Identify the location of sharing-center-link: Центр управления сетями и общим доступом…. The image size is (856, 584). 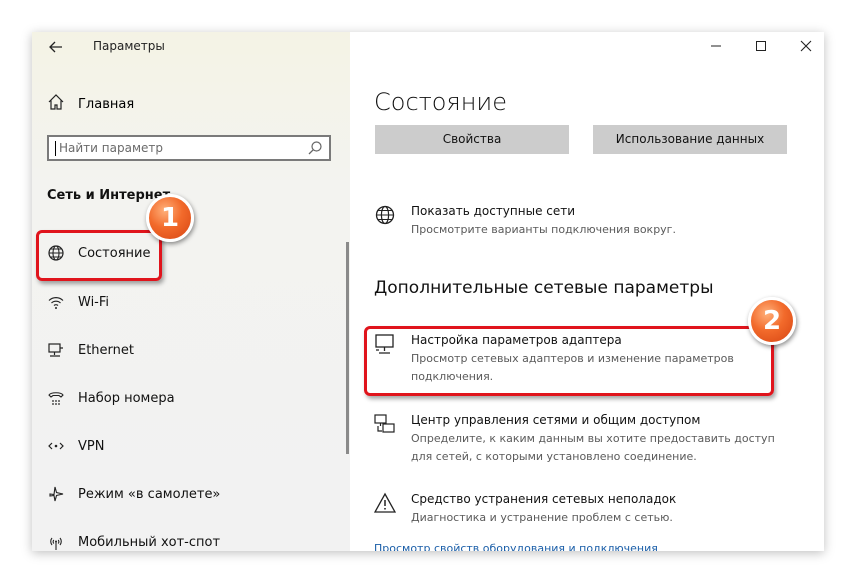
(589, 441).